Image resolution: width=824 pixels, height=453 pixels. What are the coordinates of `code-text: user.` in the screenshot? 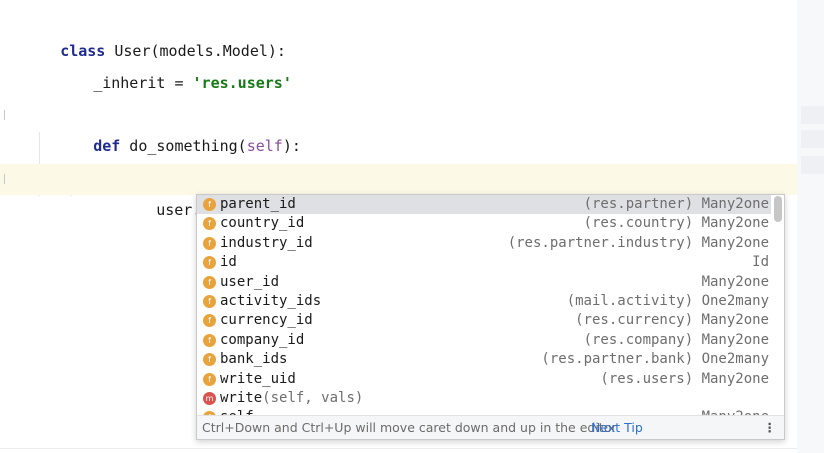 It's located at (179, 210).